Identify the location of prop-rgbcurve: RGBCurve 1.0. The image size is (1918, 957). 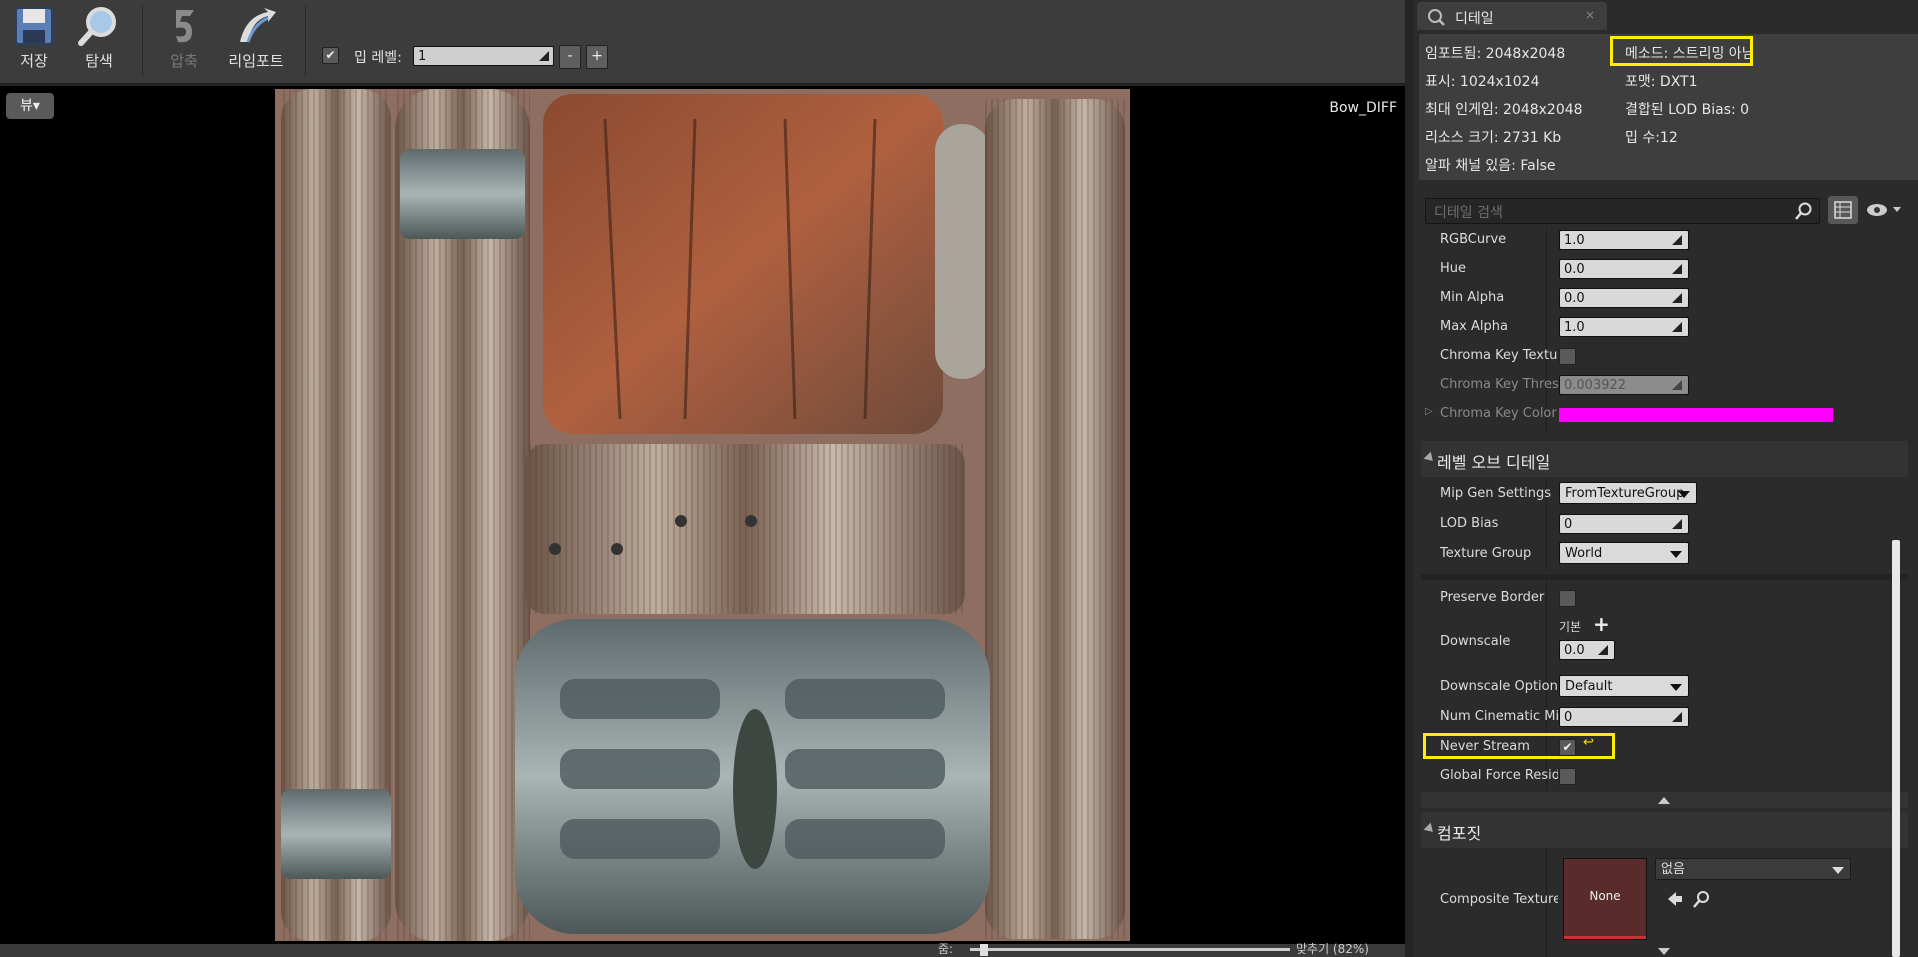
(1664, 240).